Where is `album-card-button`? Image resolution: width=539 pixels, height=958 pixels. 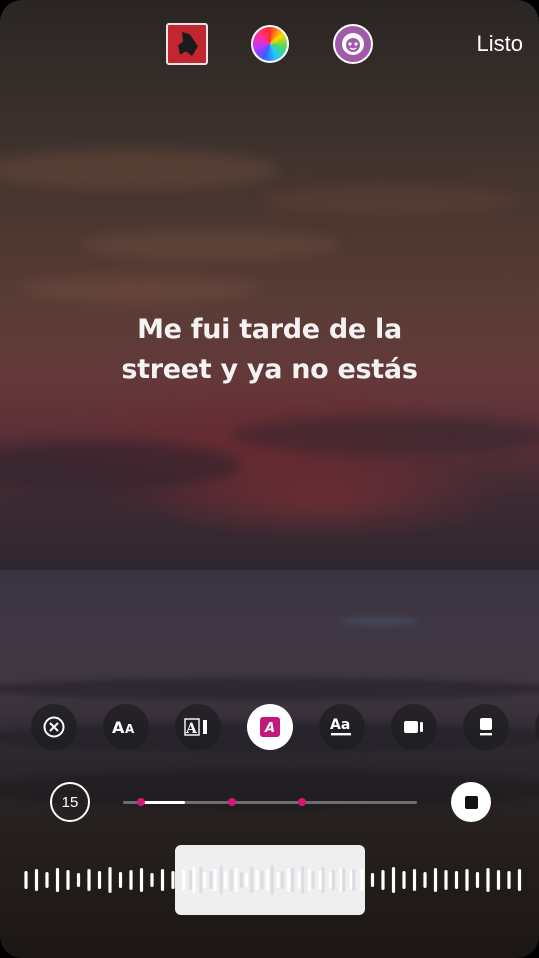
album-card-button is located at coordinates (486, 727).